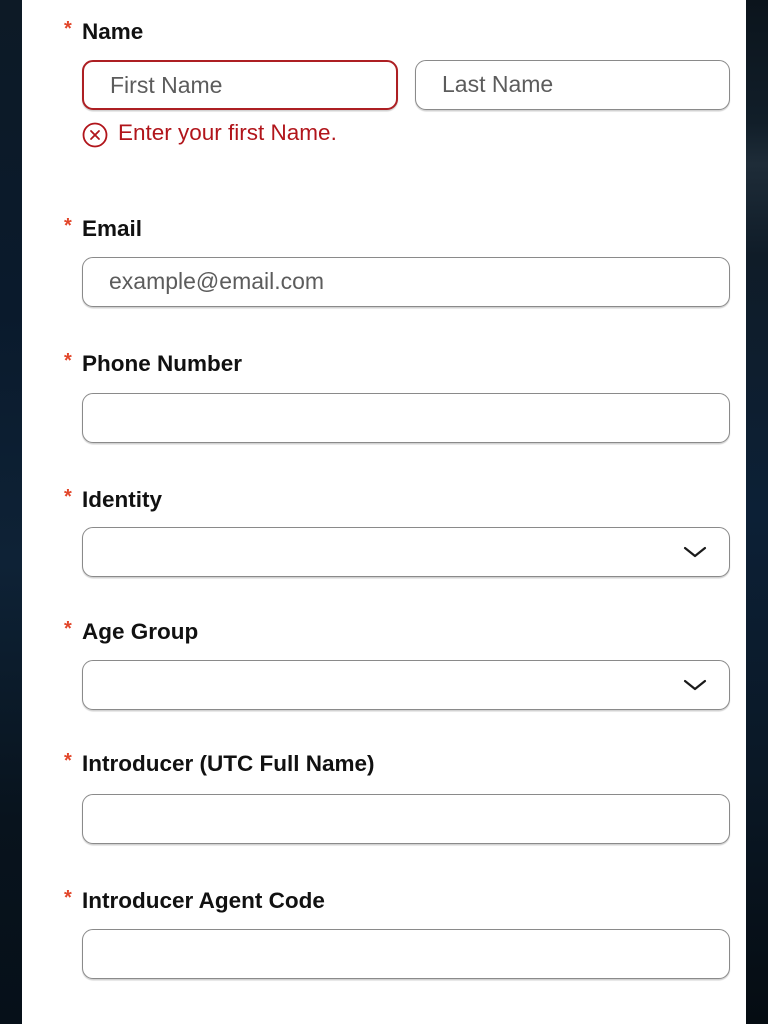 The width and height of the screenshot is (768, 1024). What do you see at coordinates (406, 418) in the screenshot?
I see `phone-input` at bounding box center [406, 418].